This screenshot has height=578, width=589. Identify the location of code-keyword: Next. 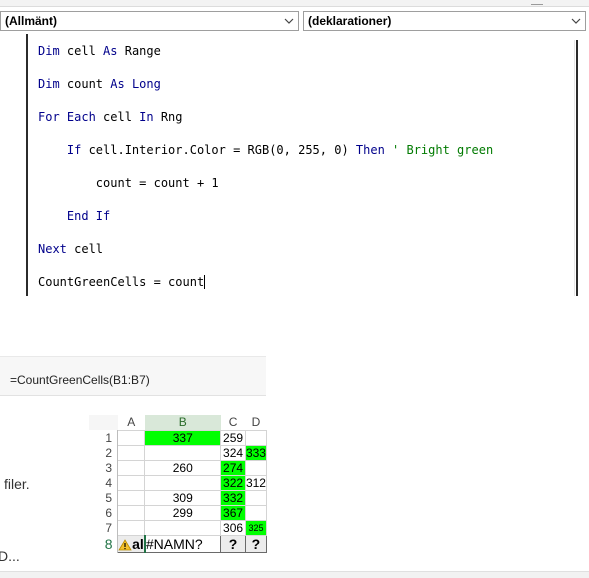
(52, 249).